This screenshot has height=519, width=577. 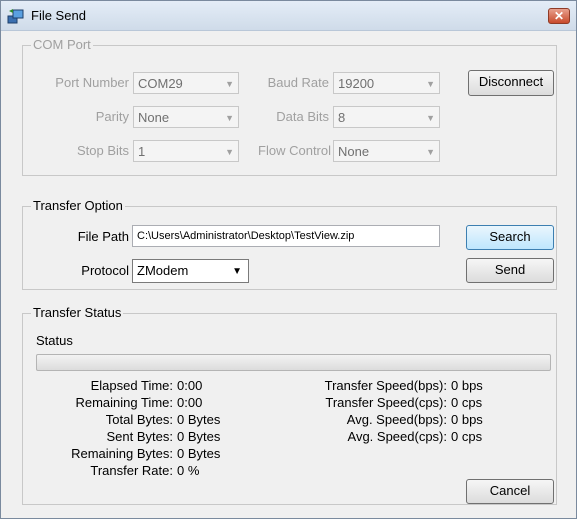 I want to click on close-icon: ✕, so click(x=559, y=16).